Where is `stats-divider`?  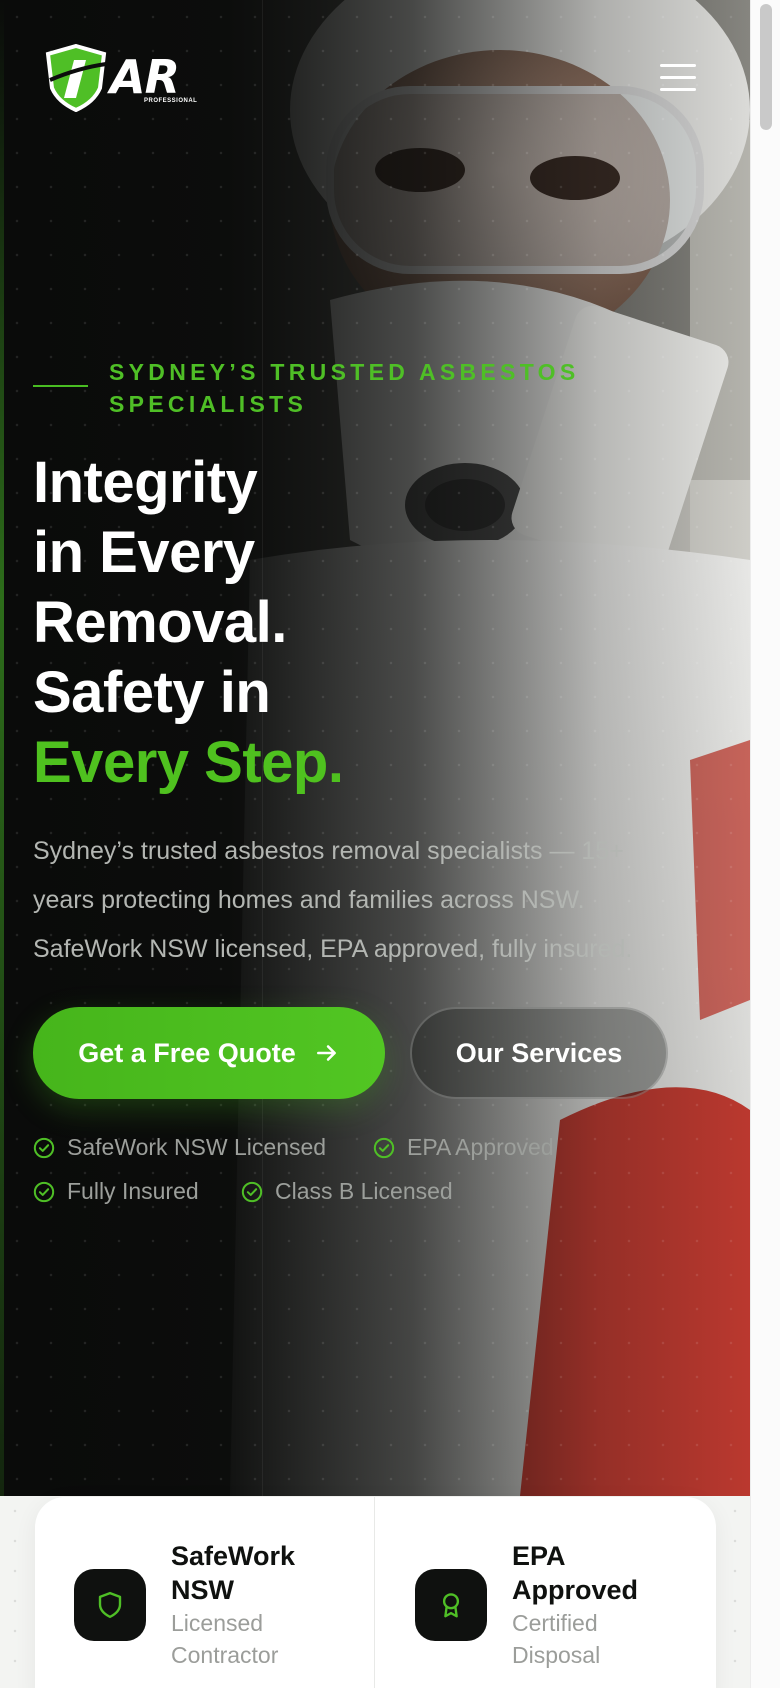 stats-divider is located at coordinates (374, 1592).